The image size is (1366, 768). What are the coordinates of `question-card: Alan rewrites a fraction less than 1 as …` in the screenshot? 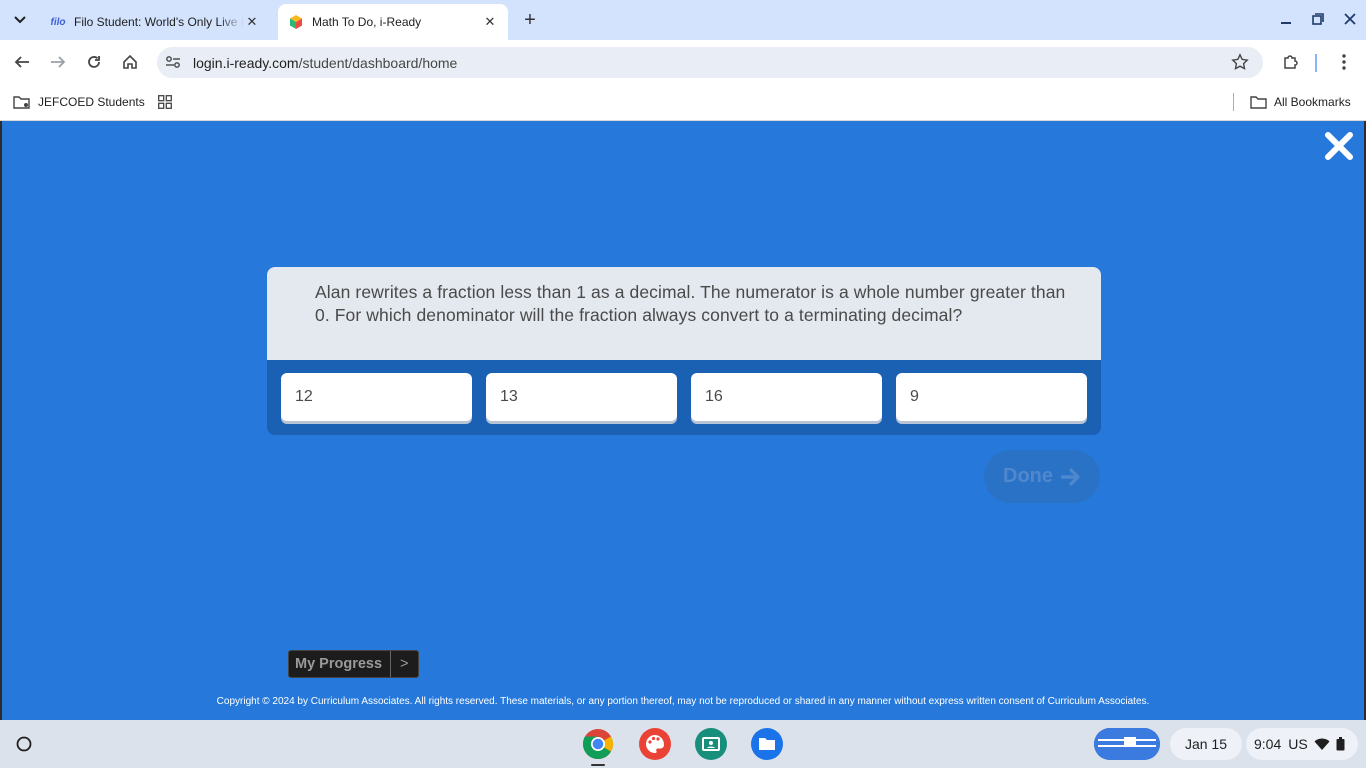 It's located at (684, 351).